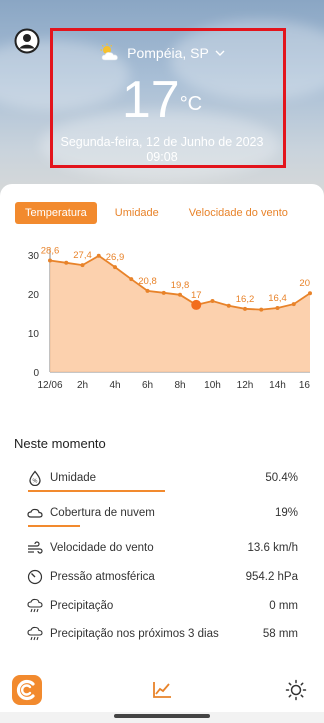 The height and width of the screenshot is (723, 324). I want to click on condition-label: Pressão atmosférica, so click(102, 577).